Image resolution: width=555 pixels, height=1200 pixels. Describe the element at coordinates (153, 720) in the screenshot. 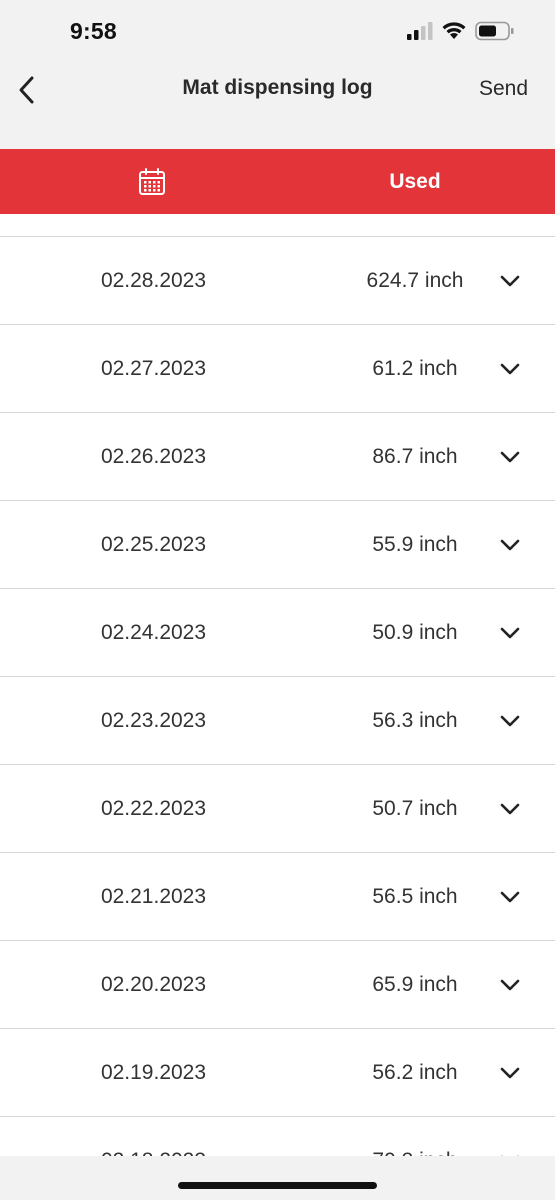

I see `log-row-date: 02.23.2023` at that location.